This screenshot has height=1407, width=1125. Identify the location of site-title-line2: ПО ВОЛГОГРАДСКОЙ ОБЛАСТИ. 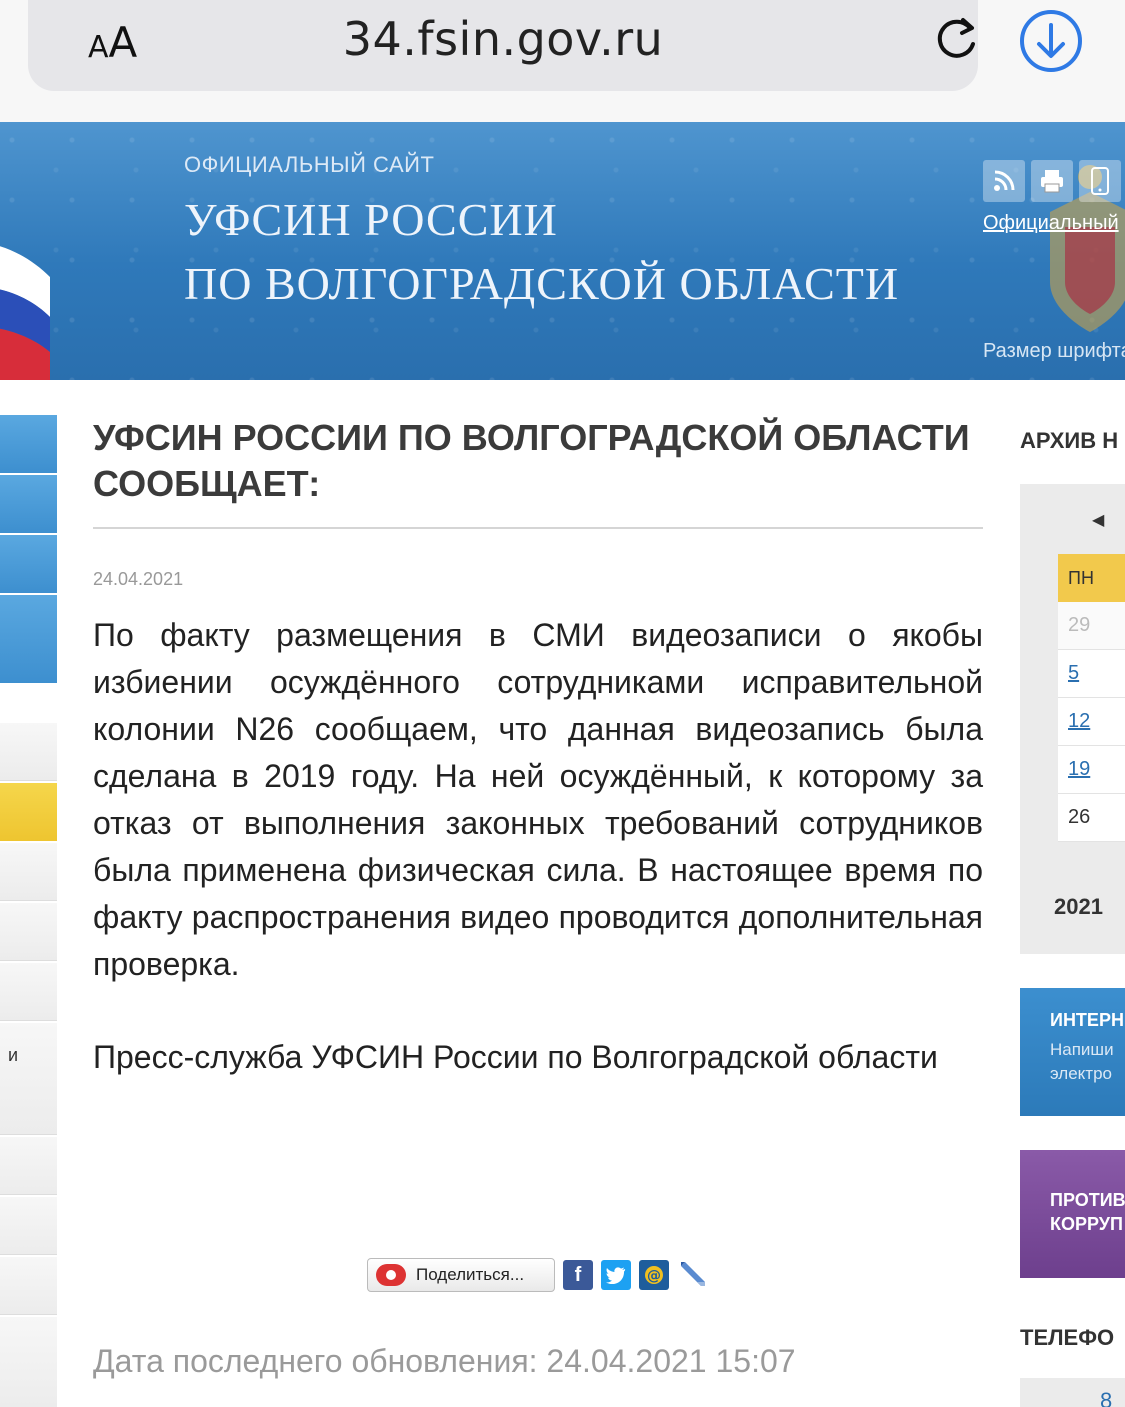
(542, 283).